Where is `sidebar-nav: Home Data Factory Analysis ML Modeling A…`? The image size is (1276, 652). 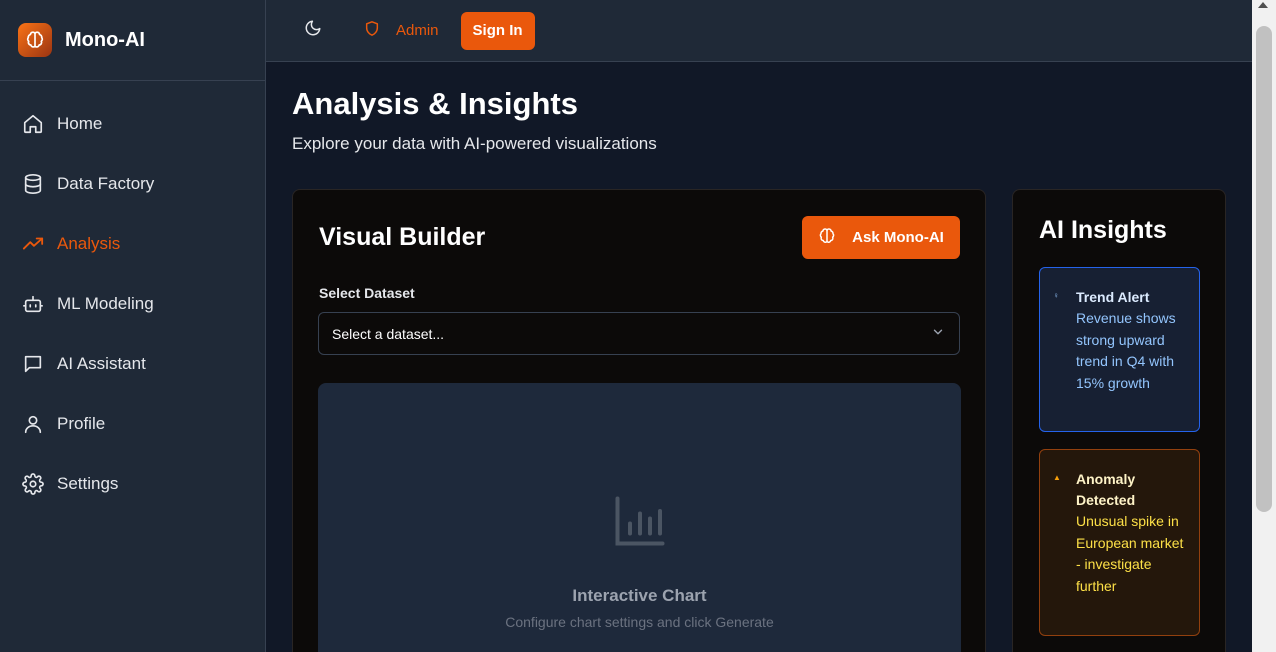 sidebar-nav: Home Data Factory Analysis ML Modeling A… is located at coordinates (132, 297).